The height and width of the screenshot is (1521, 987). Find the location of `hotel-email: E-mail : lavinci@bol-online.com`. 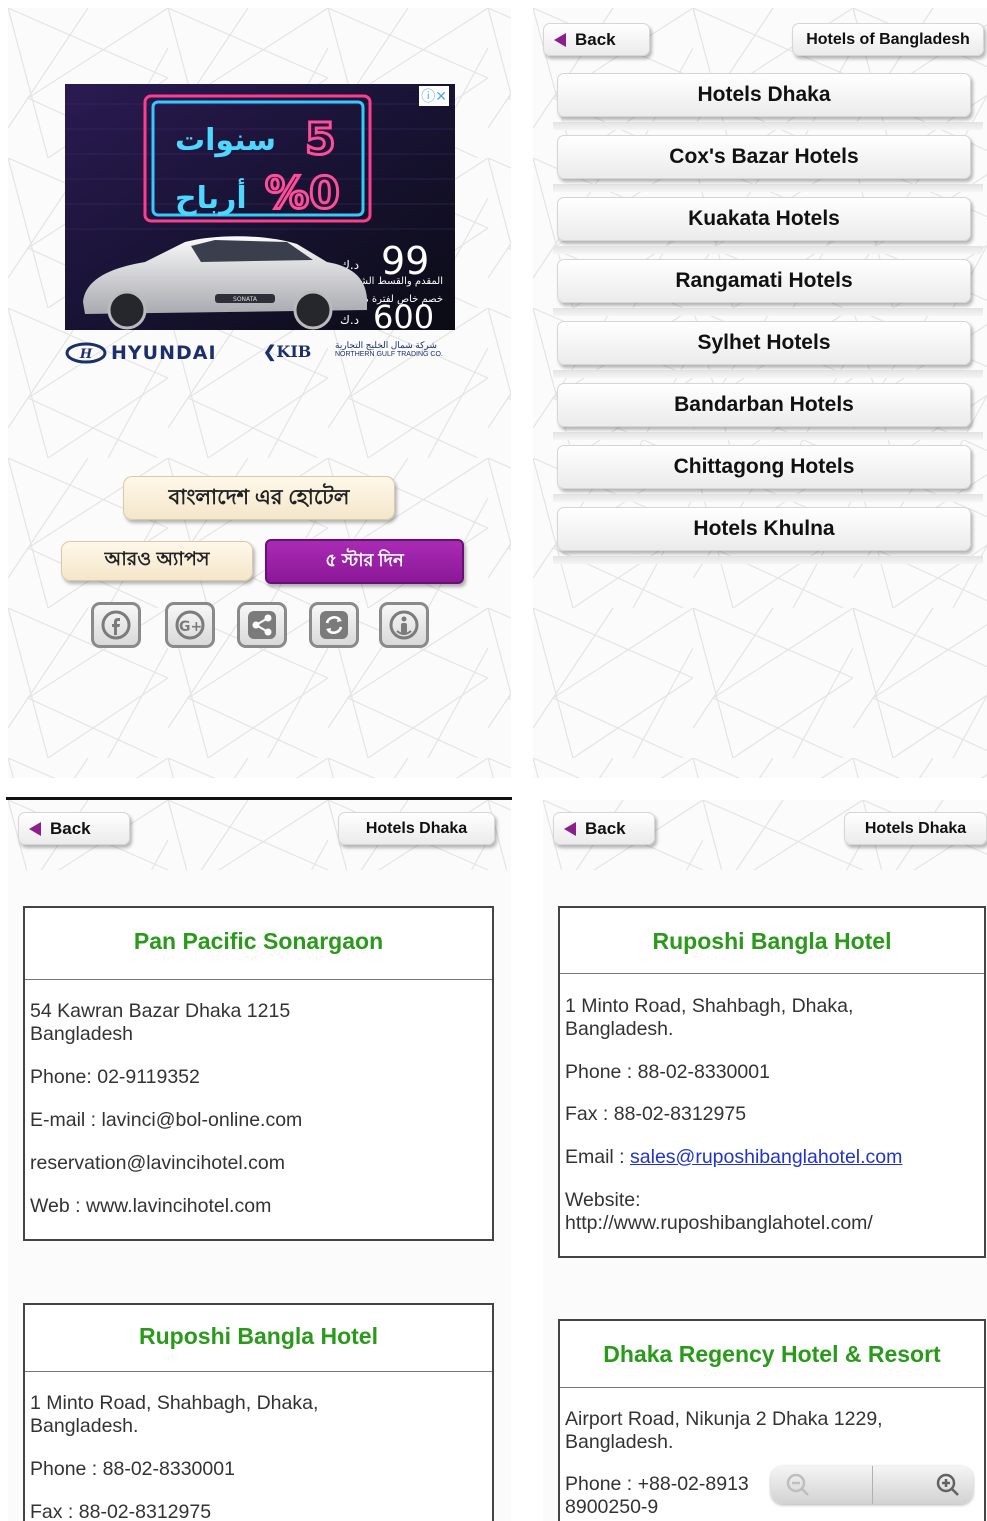

hotel-email: E-mail : lavinci@bol-online.com is located at coordinates (166, 1120).